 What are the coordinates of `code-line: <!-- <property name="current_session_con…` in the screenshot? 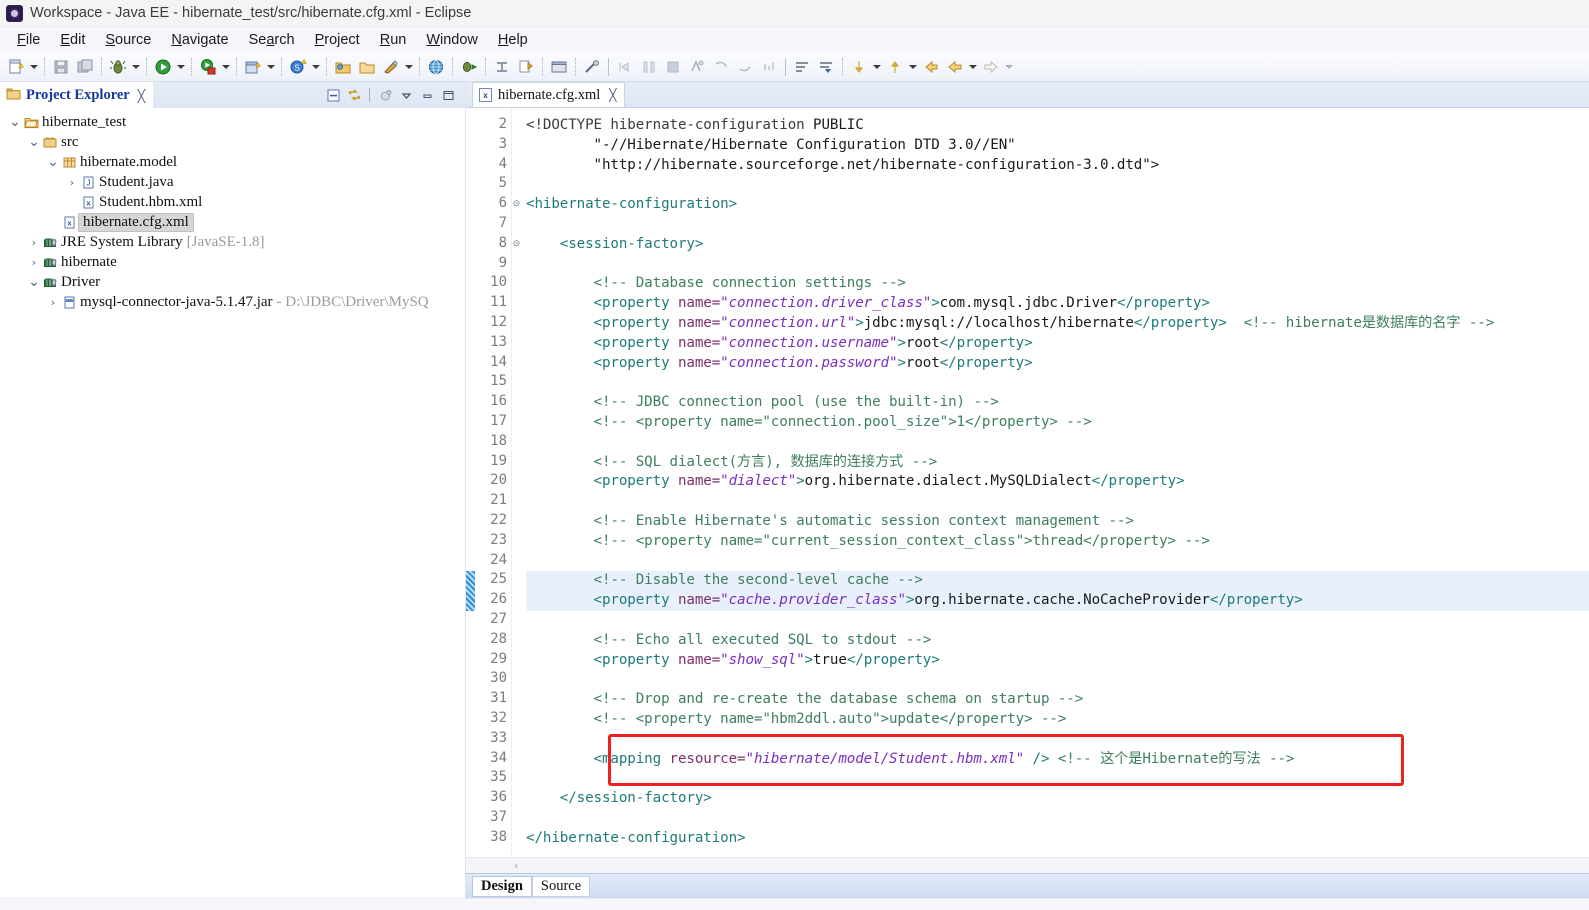 It's located at (1057, 542).